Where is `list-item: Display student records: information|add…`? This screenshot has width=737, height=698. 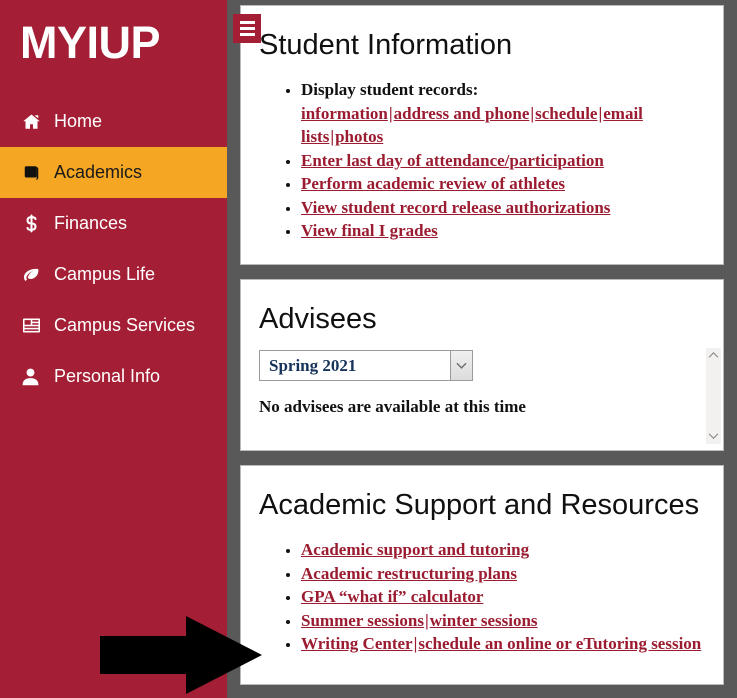
list-item: Display student records: information|add… is located at coordinates (512, 113).